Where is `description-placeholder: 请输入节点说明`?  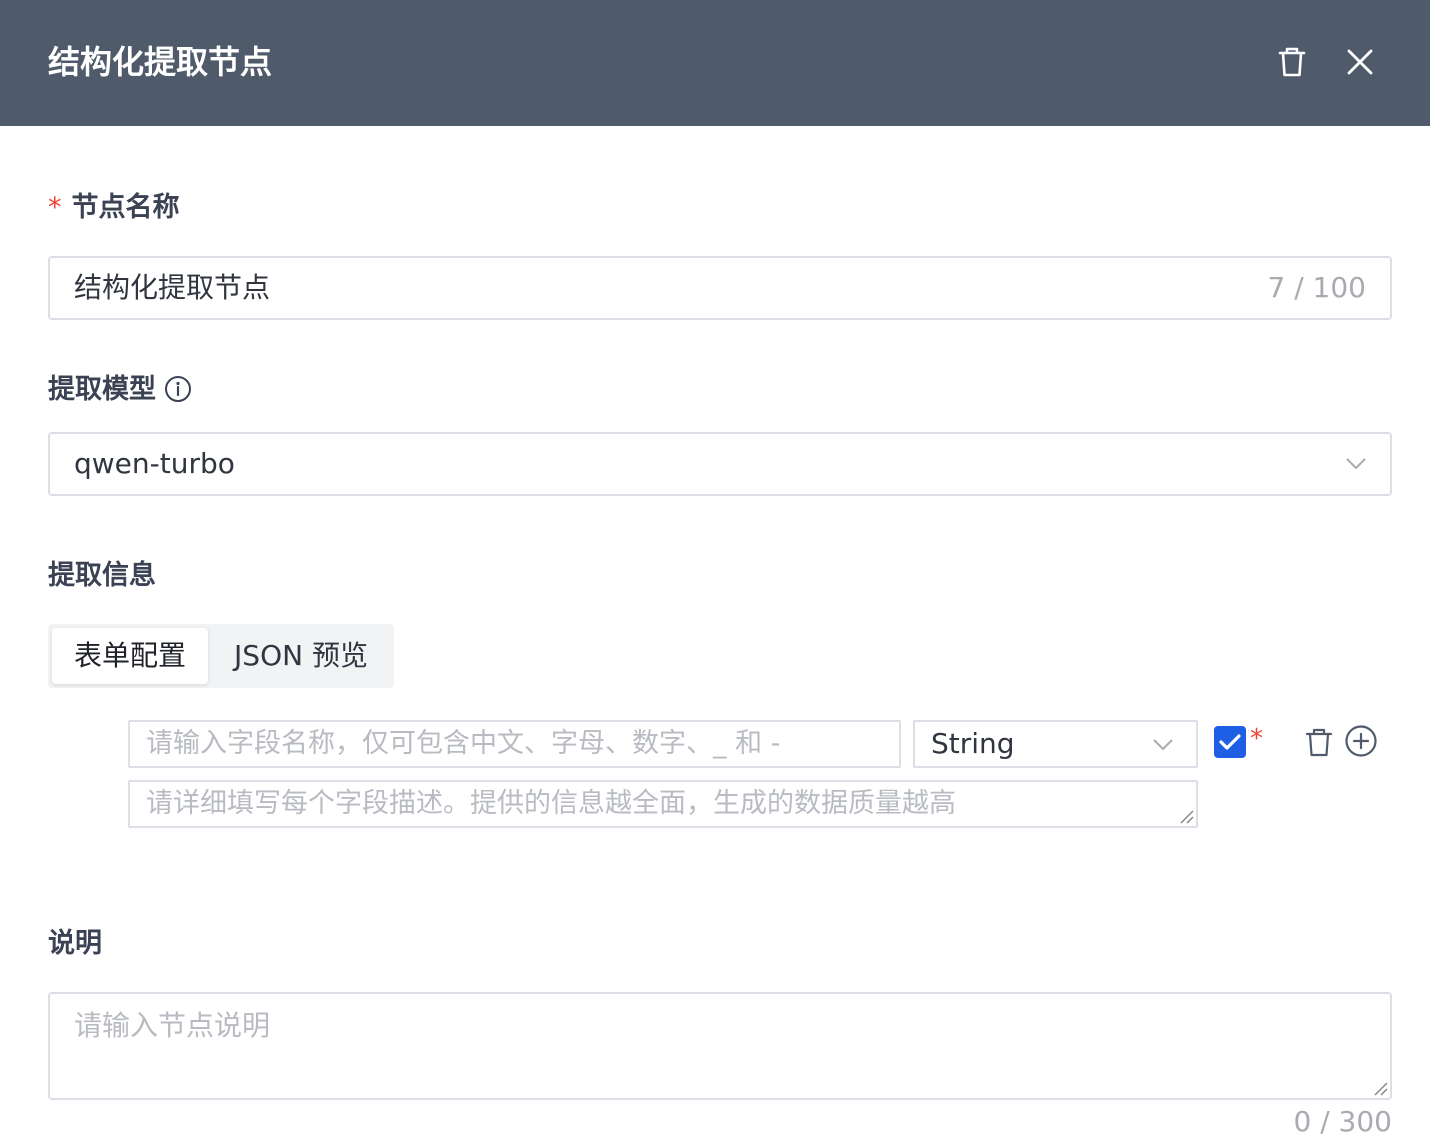 description-placeholder: 请输入节点说明 is located at coordinates (172, 1025).